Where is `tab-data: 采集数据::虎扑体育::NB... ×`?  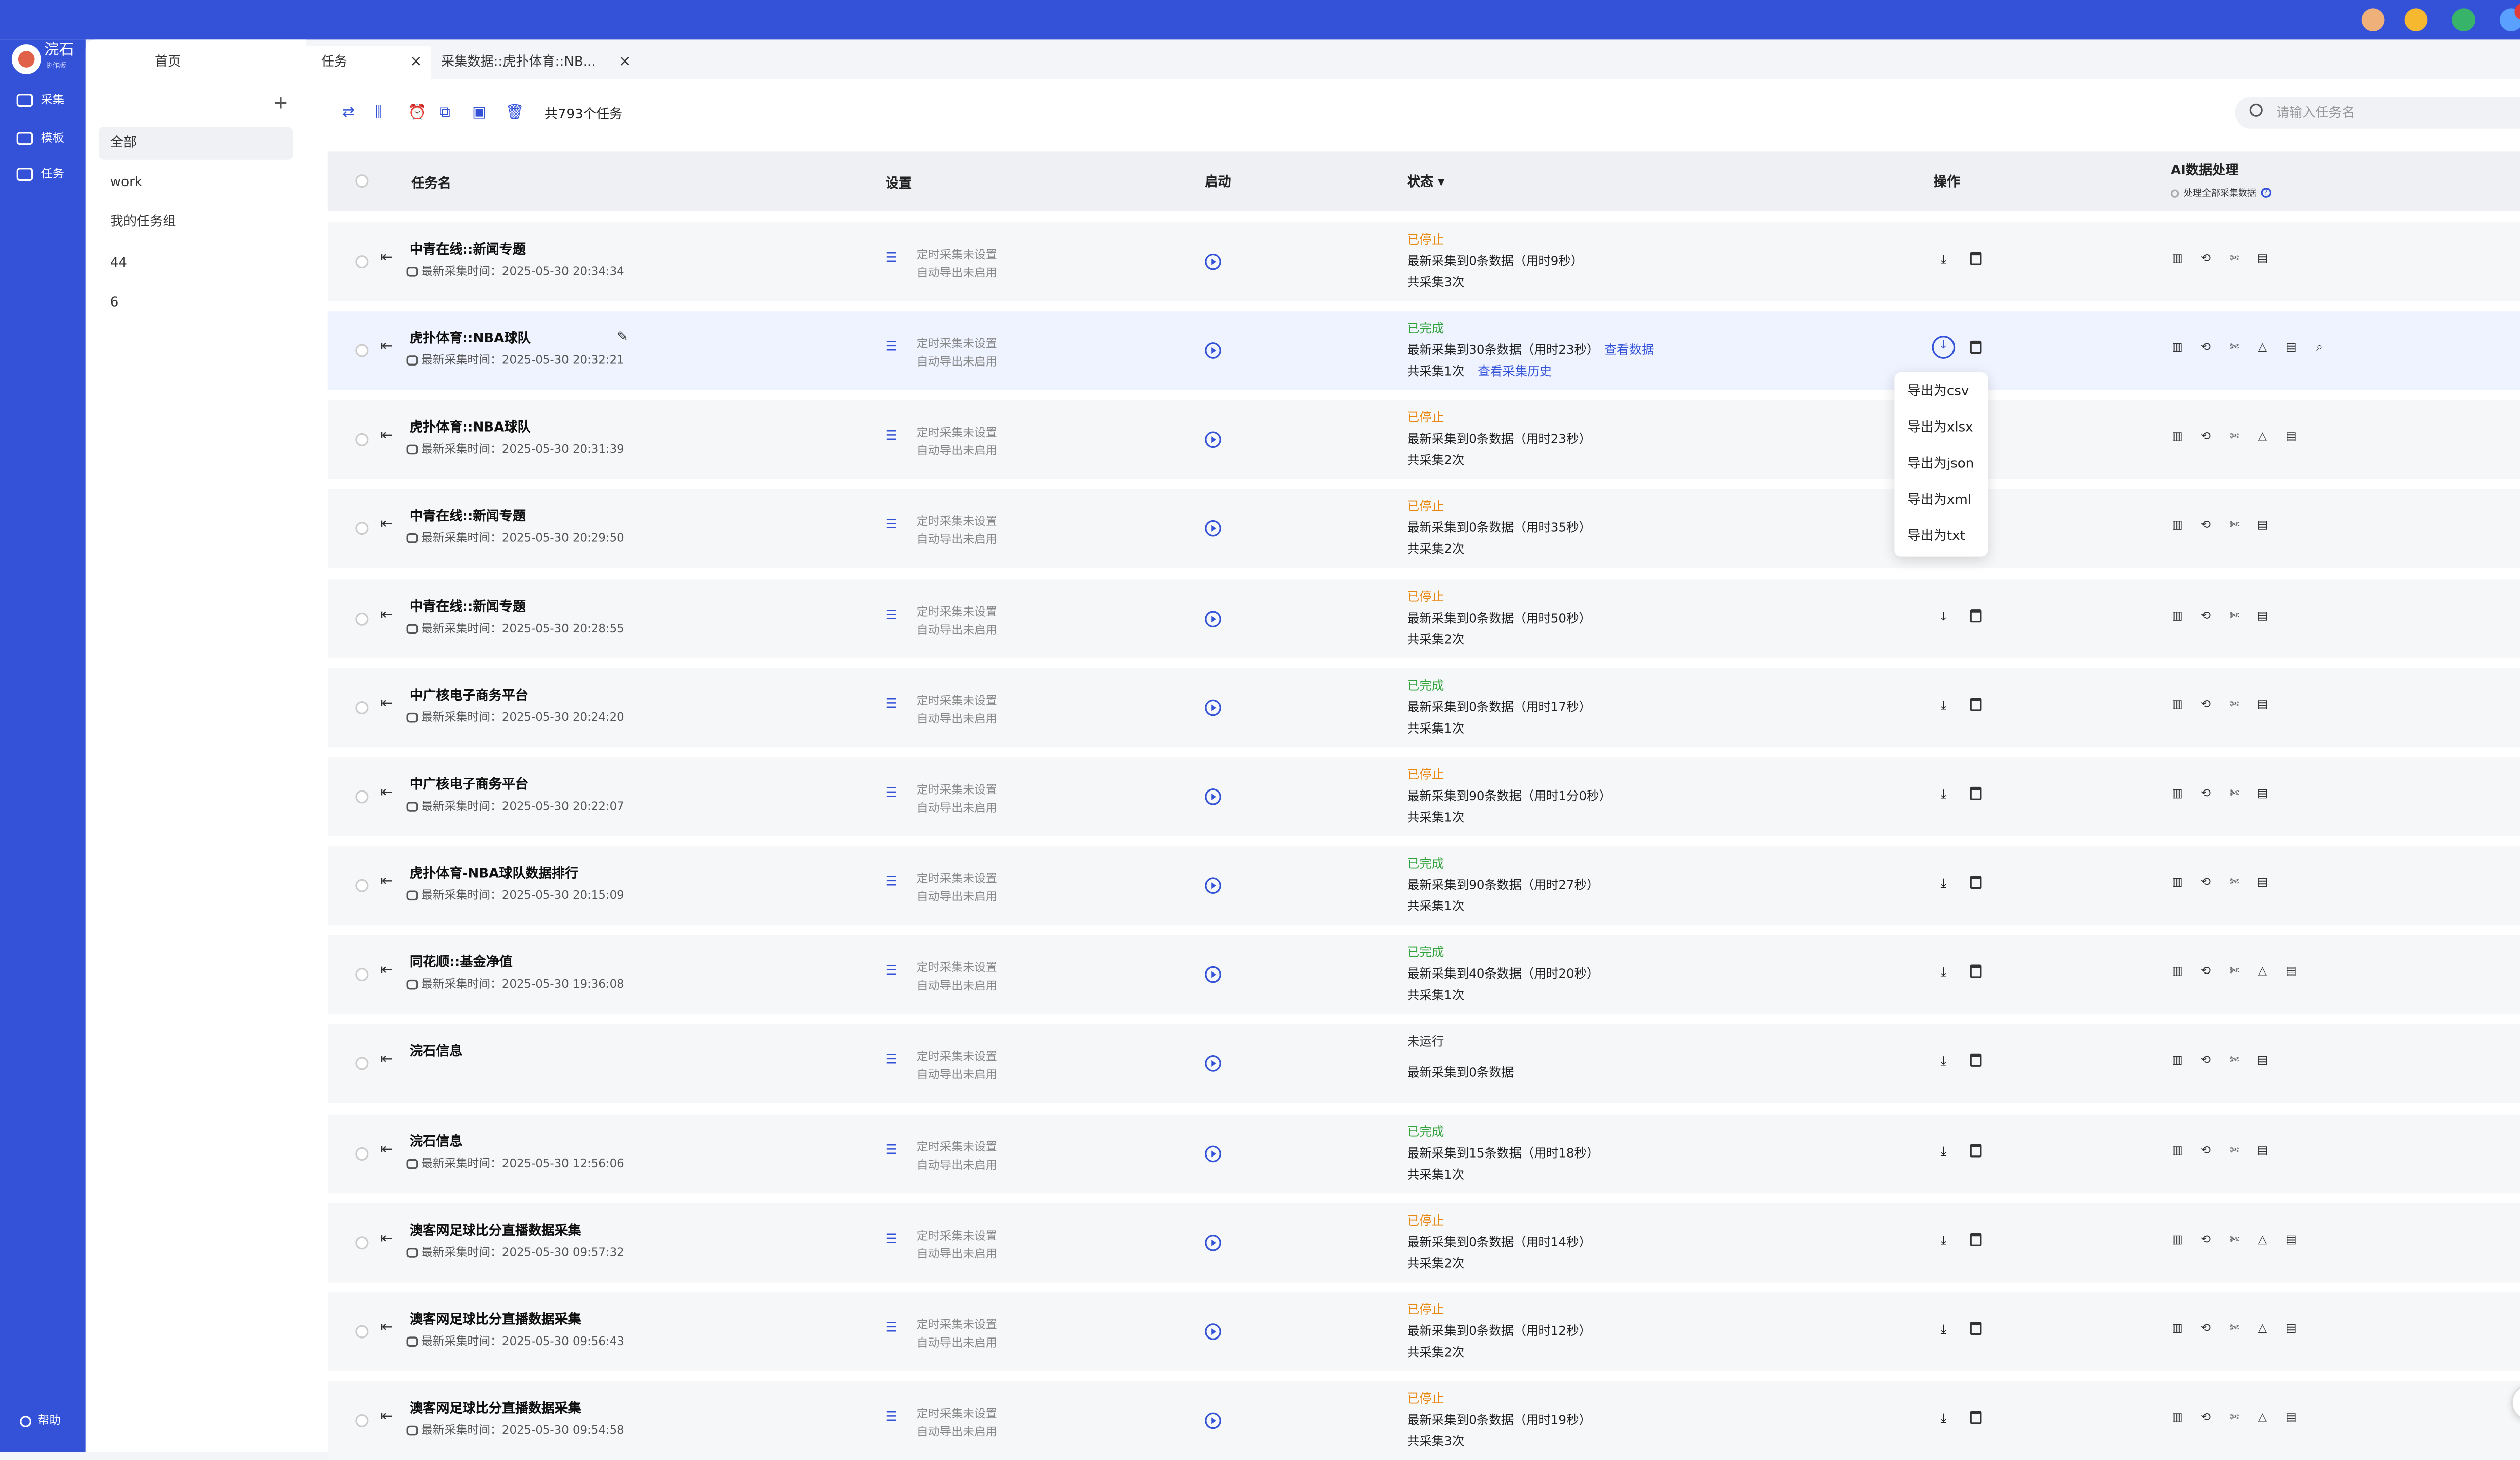 tab-data: 采集数据::虎扑体育::NB... × is located at coordinates (573, 62).